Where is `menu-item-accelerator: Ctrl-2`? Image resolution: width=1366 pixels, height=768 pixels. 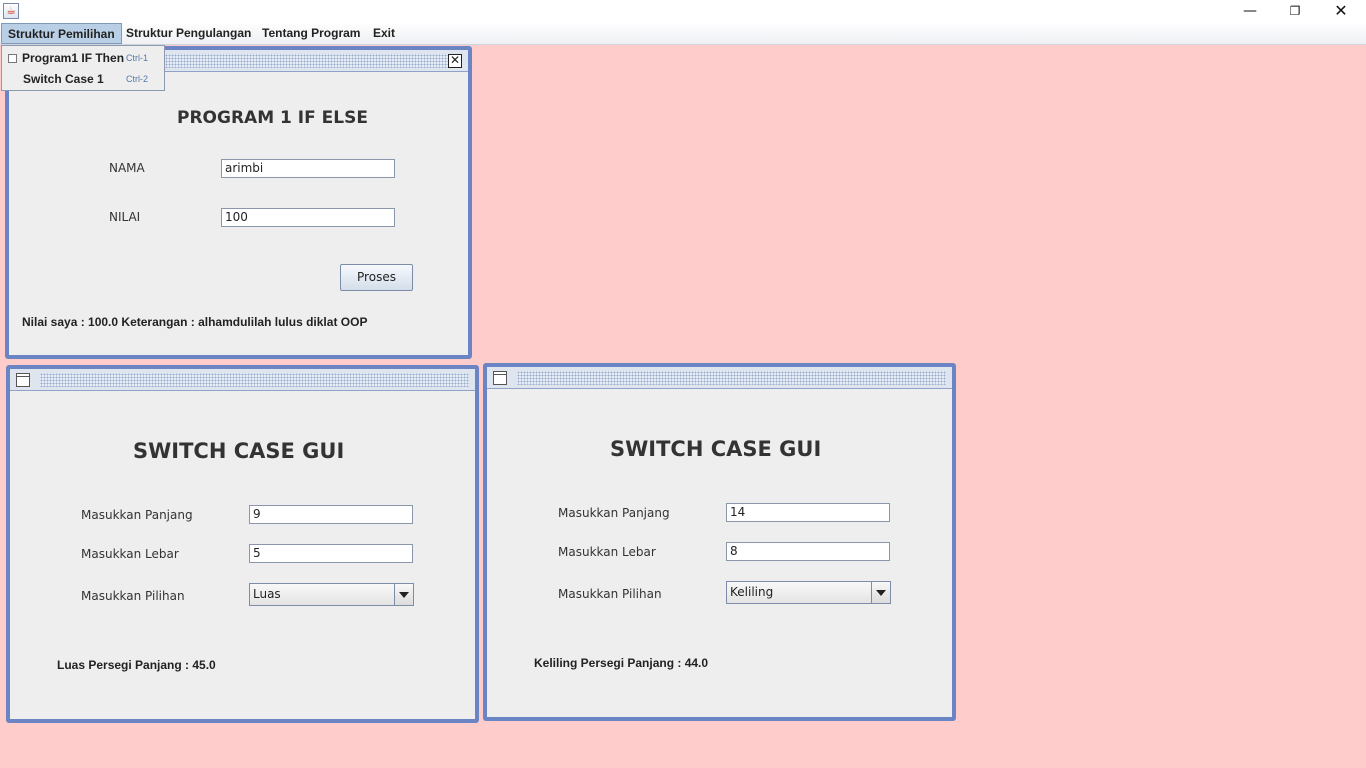 menu-item-accelerator: Ctrl-2 is located at coordinates (137, 79).